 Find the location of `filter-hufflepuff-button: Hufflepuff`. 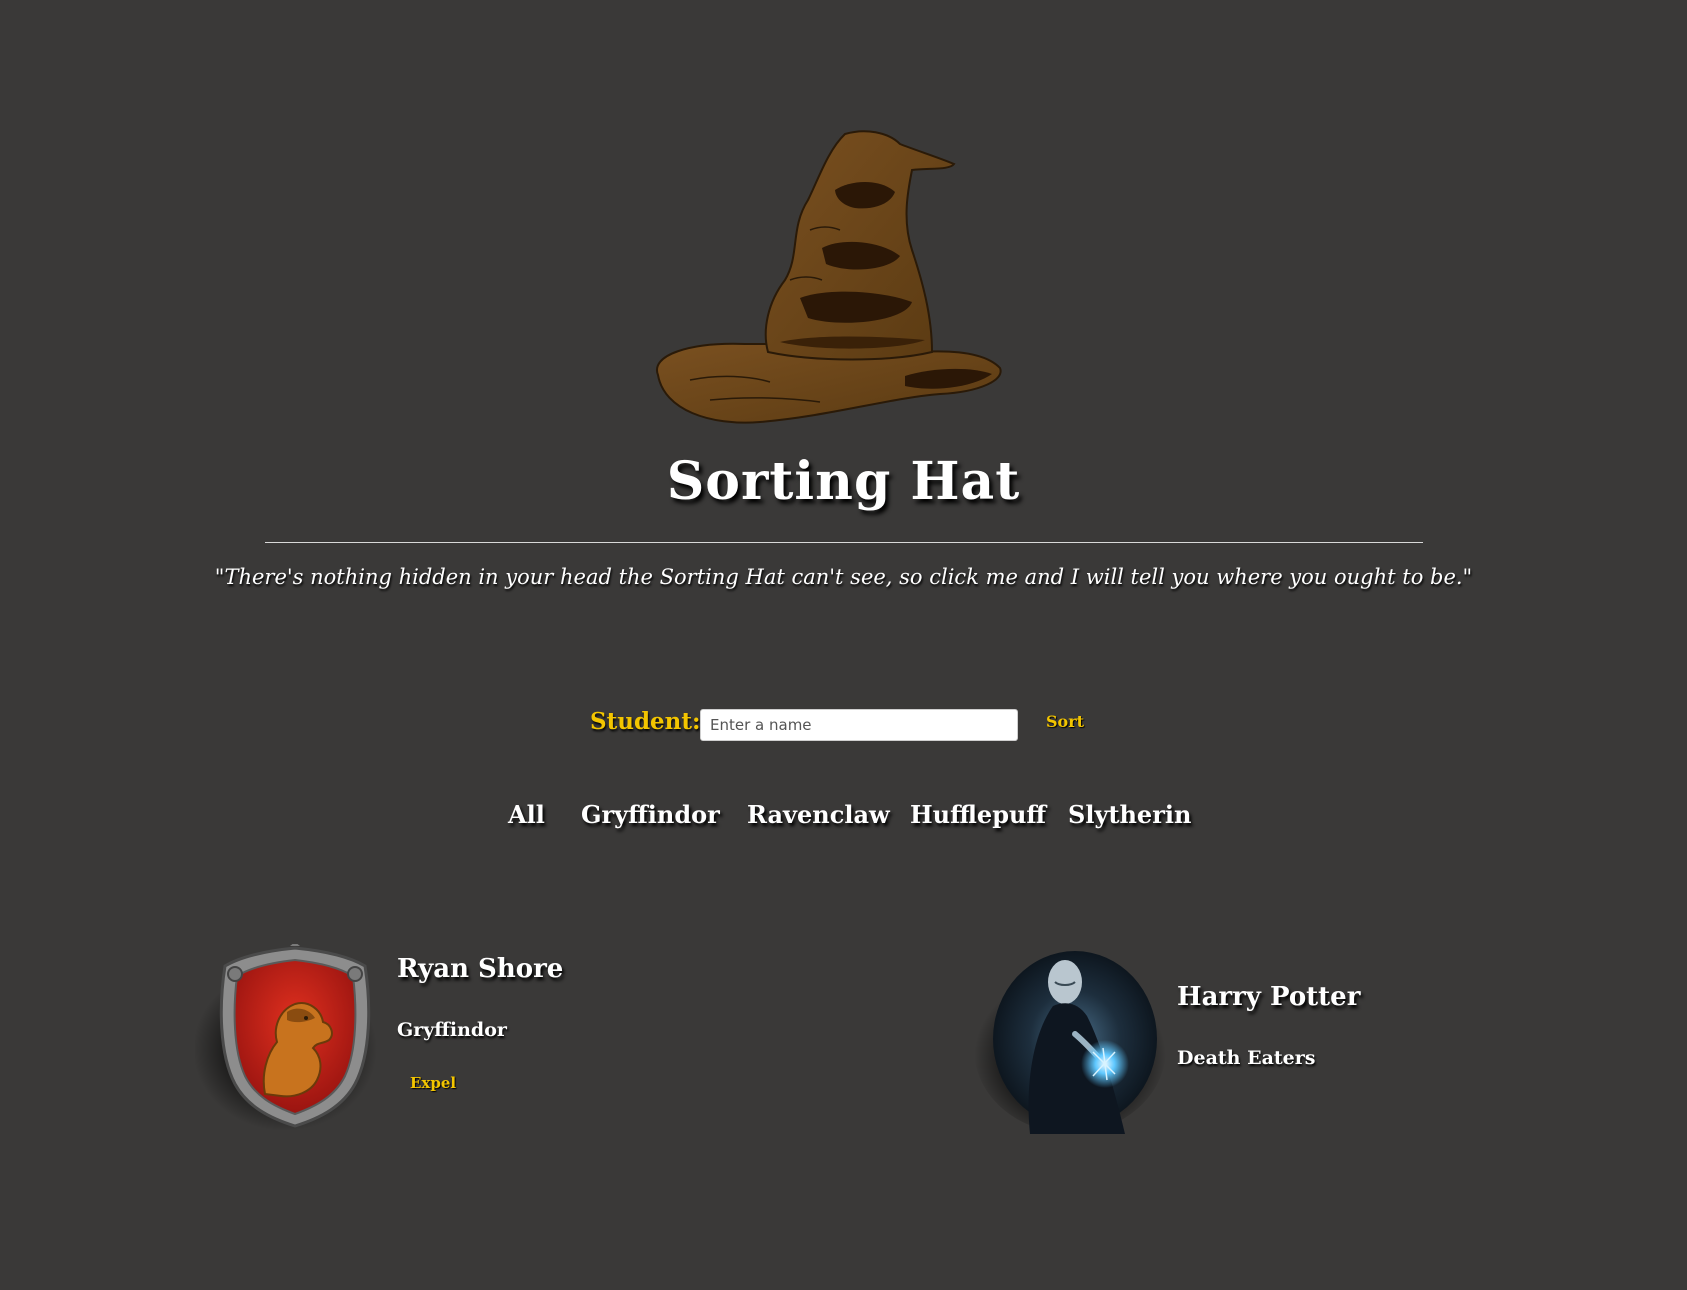

filter-hufflepuff-button: Hufflepuff is located at coordinates (978, 814).